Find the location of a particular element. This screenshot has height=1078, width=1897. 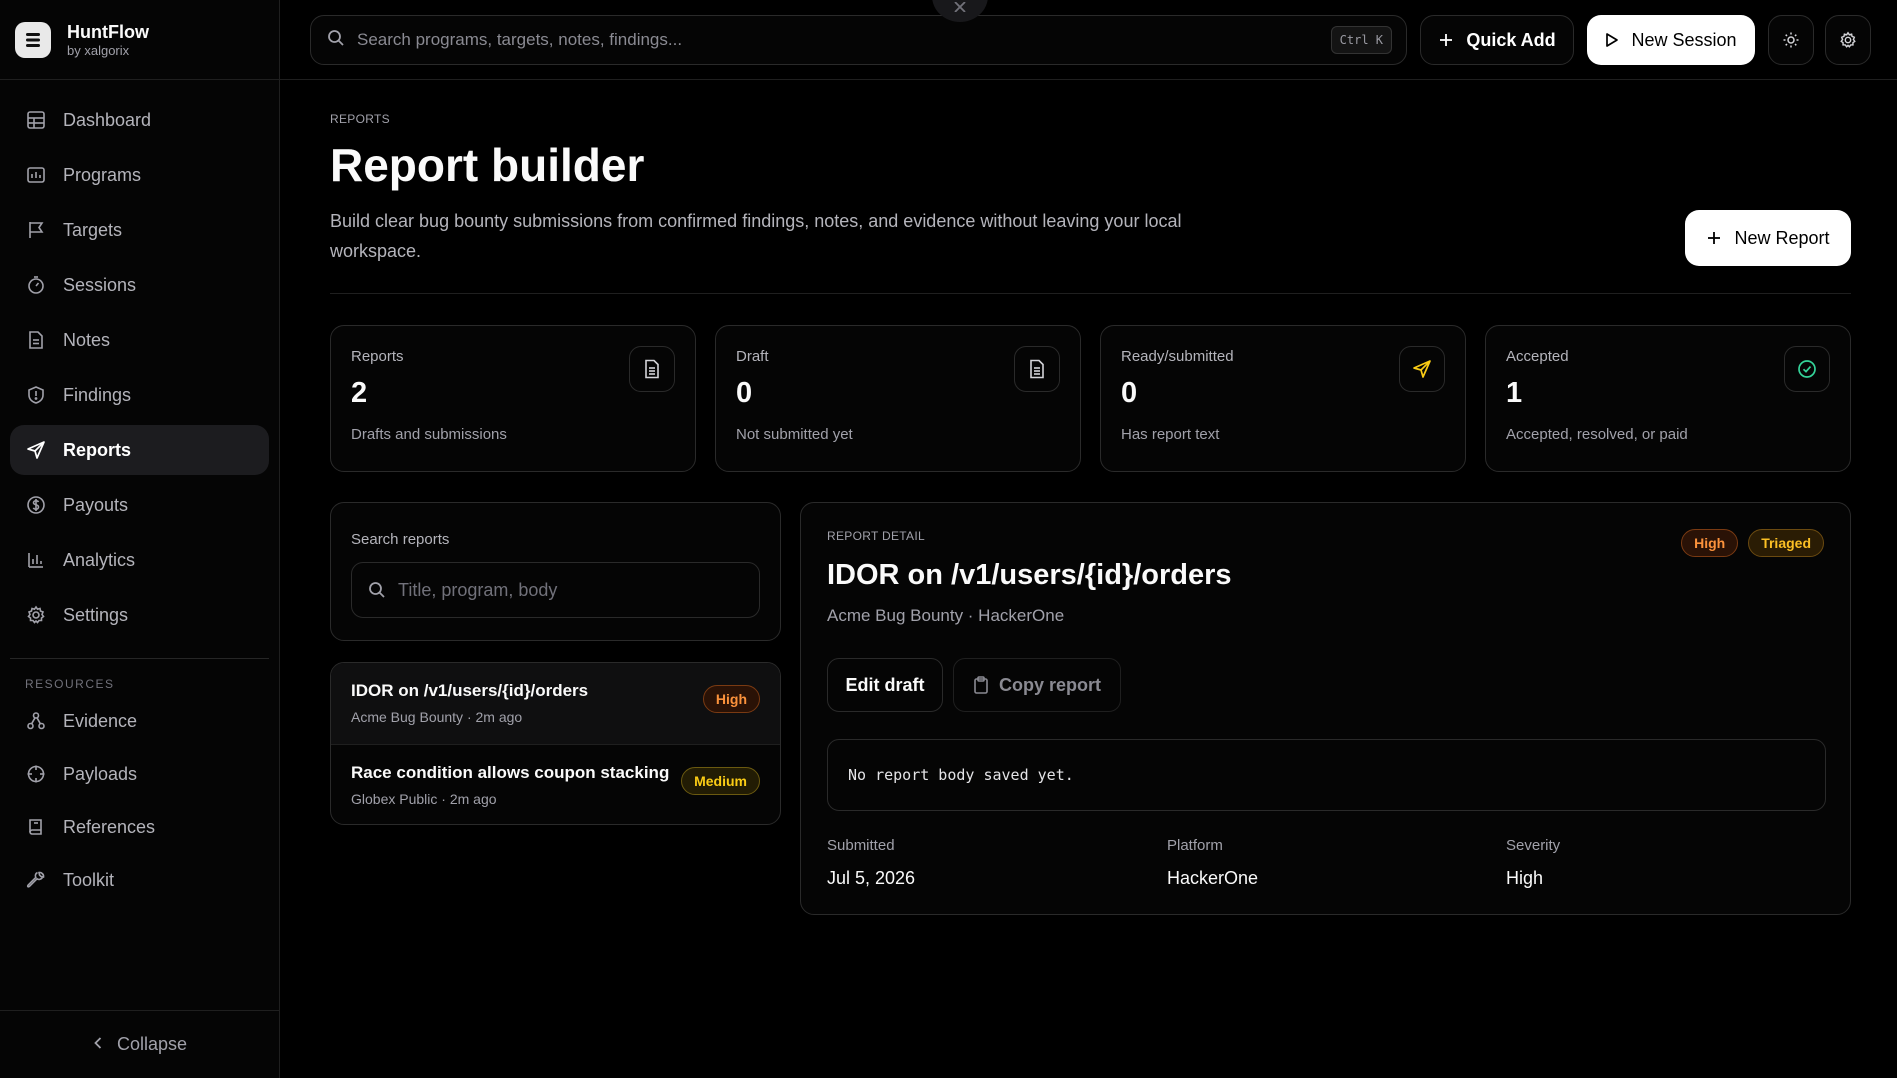

stat-value: 1 is located at coordinates (1514, 393).